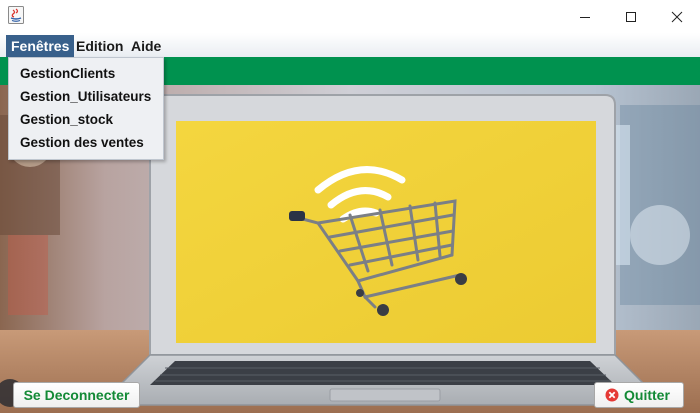 The width and height of the screenshot is (700, 413). What do you see at coordinates (66, 119) in the screenshot?
I see `menu-item-gestion-stock: Gestion_stock` at bounding box center [66, 119].